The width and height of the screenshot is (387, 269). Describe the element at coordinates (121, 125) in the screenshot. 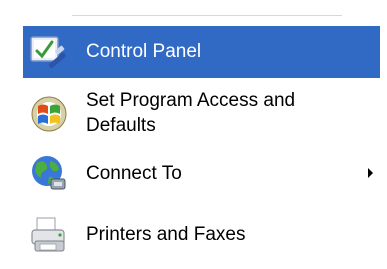

I see `menu-item-label-line2: Defaults` at that location.